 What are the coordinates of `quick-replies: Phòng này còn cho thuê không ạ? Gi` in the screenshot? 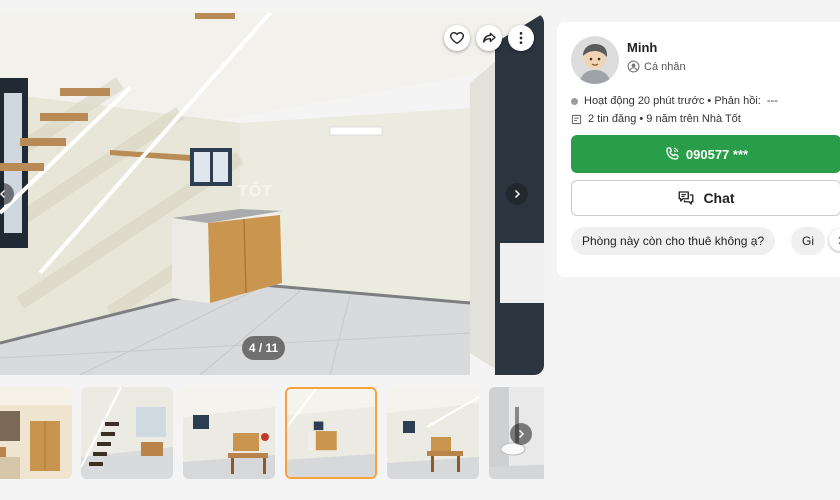 It's located at (705, 242).